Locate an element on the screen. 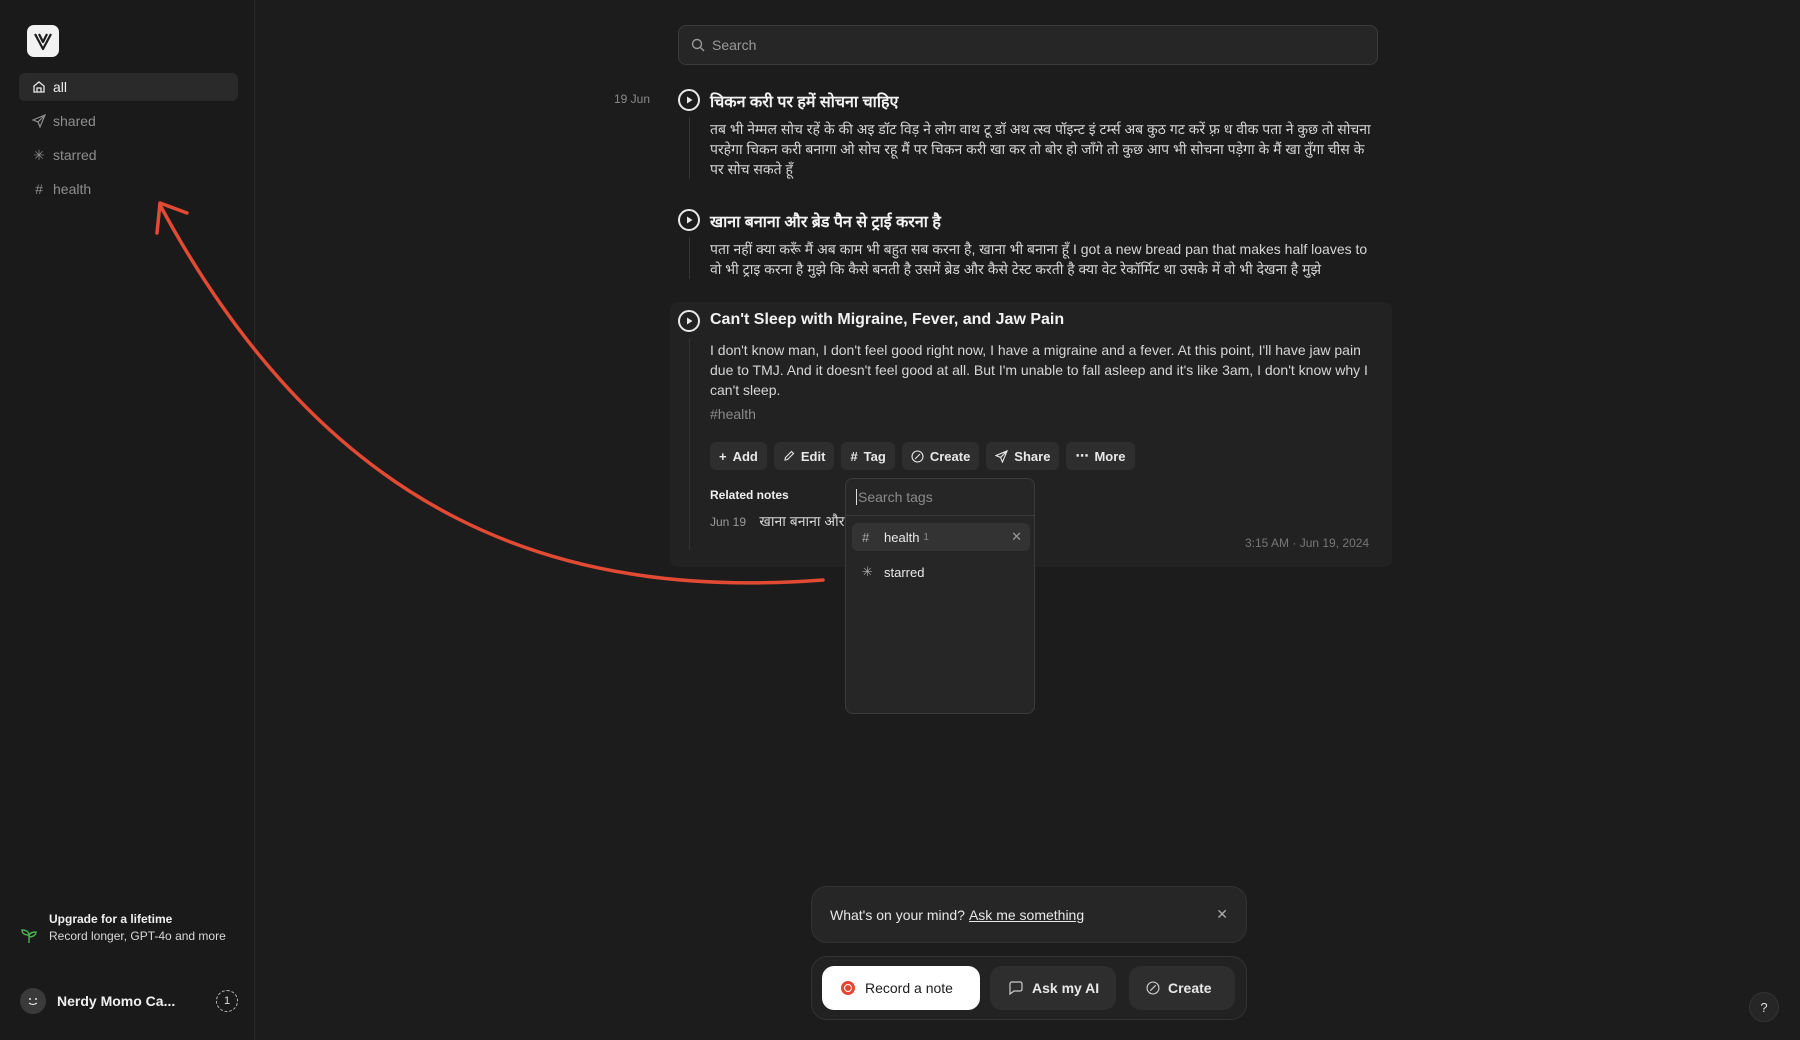 Image resolution: width=1800 pixels, height=1040 pixels. app-logo is located at coordinates (43, 41).